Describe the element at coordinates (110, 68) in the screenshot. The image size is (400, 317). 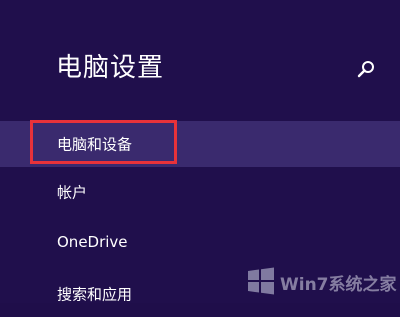
I see `page-title: 电脑设置` at that location.